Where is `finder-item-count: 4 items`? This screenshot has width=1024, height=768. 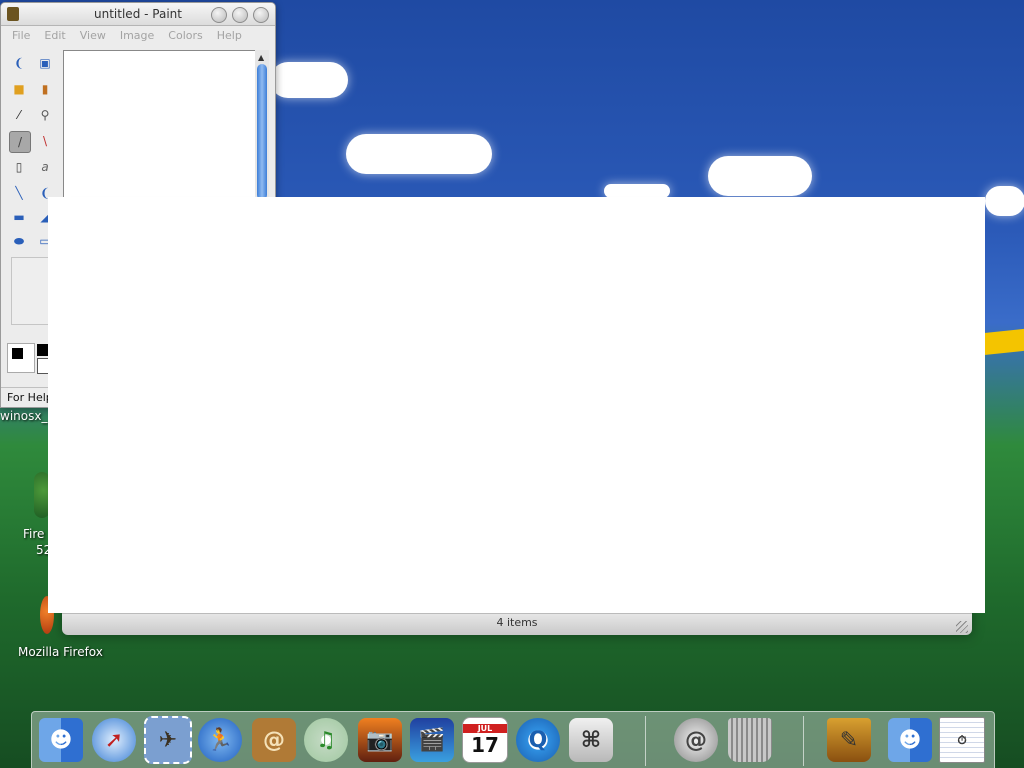 finder-item-count: 4 items is located at coordinates (517, 622).